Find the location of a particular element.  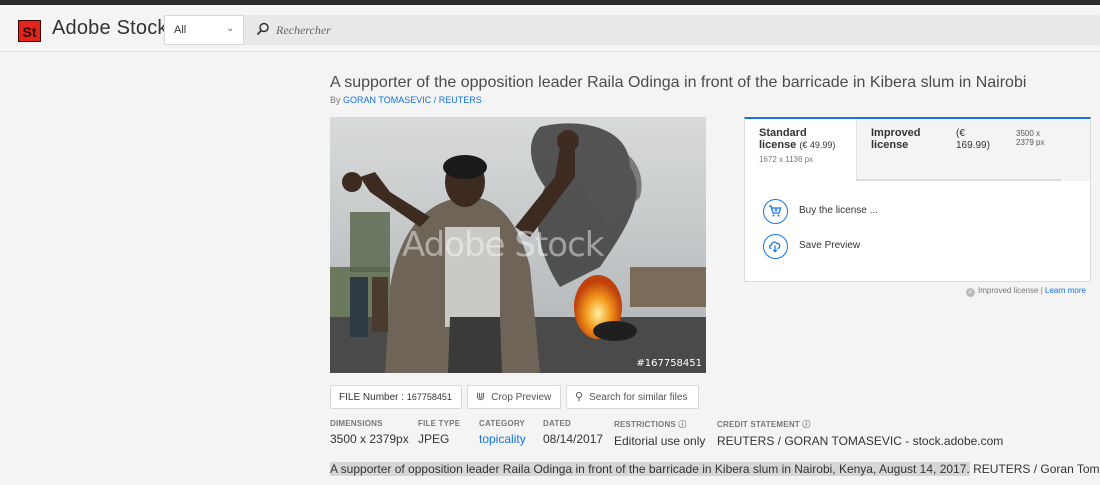

category-label: CATEGORY is located at coordinates (502, 423).